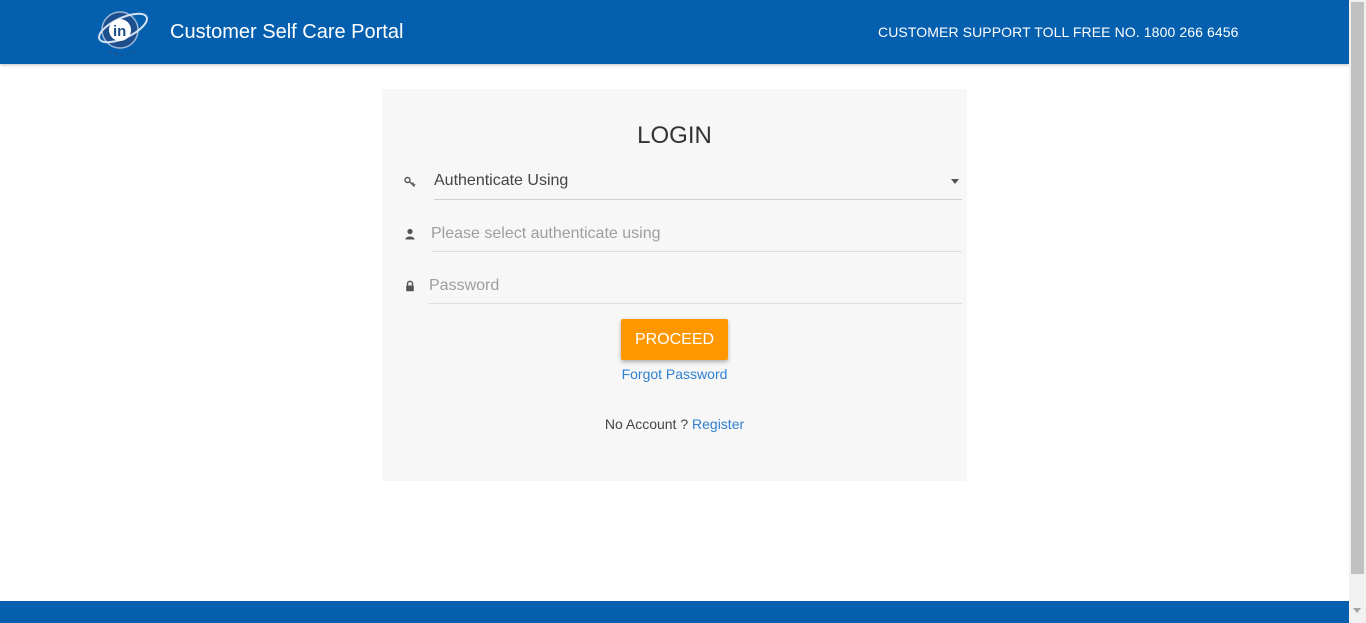 This screenshot has width=1366, height=623. Describe the element at coordinates (410, 285) in the screenshot. I see `lock-icon` at that location.